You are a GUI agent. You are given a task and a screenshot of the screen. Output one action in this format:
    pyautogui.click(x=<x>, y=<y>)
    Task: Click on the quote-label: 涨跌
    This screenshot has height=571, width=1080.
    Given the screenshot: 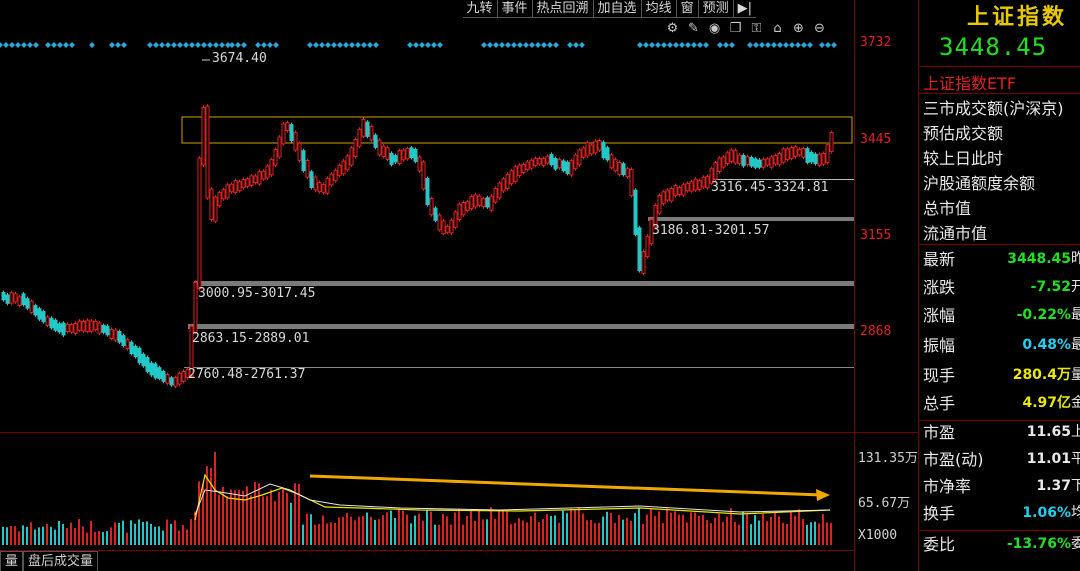 What is the action you would take?
    pyautogui.click(x=939, y=287)
    